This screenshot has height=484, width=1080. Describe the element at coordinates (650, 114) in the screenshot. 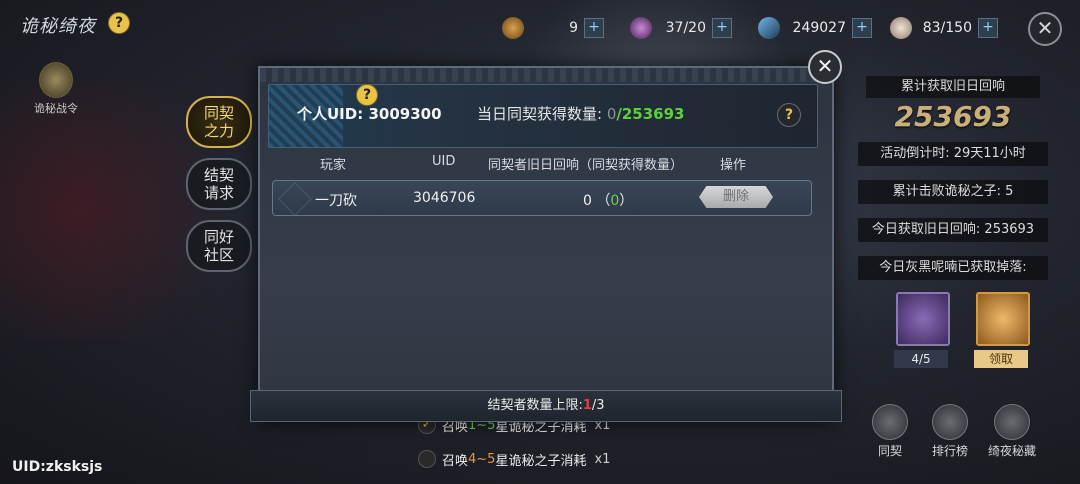

I see `daily-count-total: /253693` at that location.